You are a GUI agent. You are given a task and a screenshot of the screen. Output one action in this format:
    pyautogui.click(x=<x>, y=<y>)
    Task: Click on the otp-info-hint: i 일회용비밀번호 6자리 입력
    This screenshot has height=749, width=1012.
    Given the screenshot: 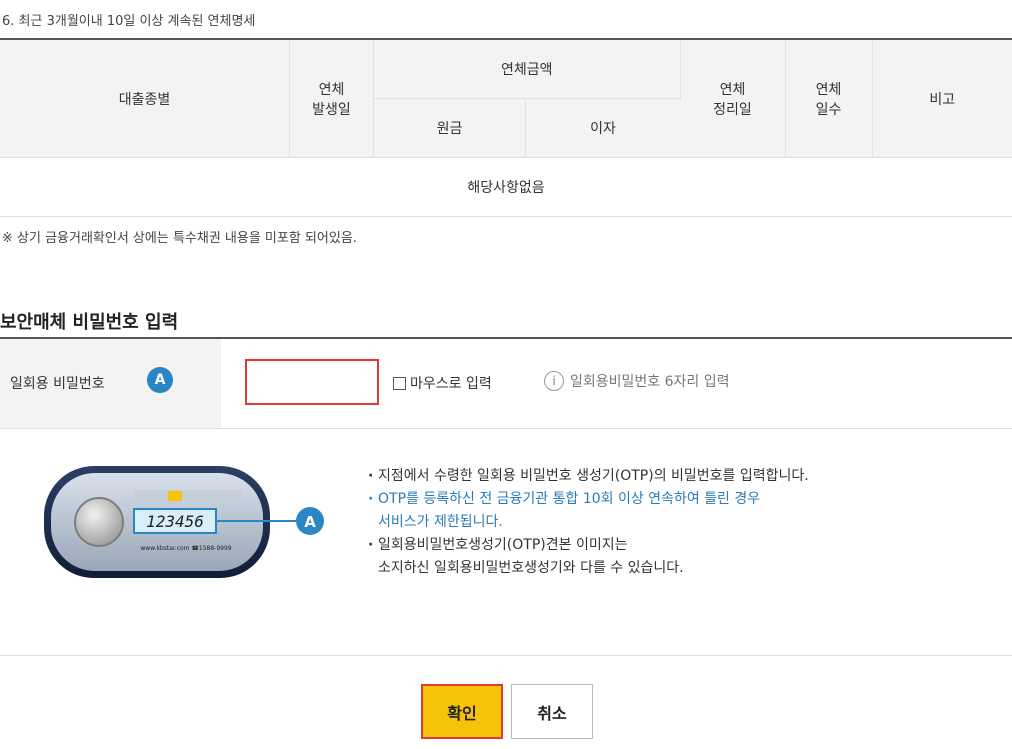 What is the action you would take?
    pyautogui.click(x=637, y=381)
    